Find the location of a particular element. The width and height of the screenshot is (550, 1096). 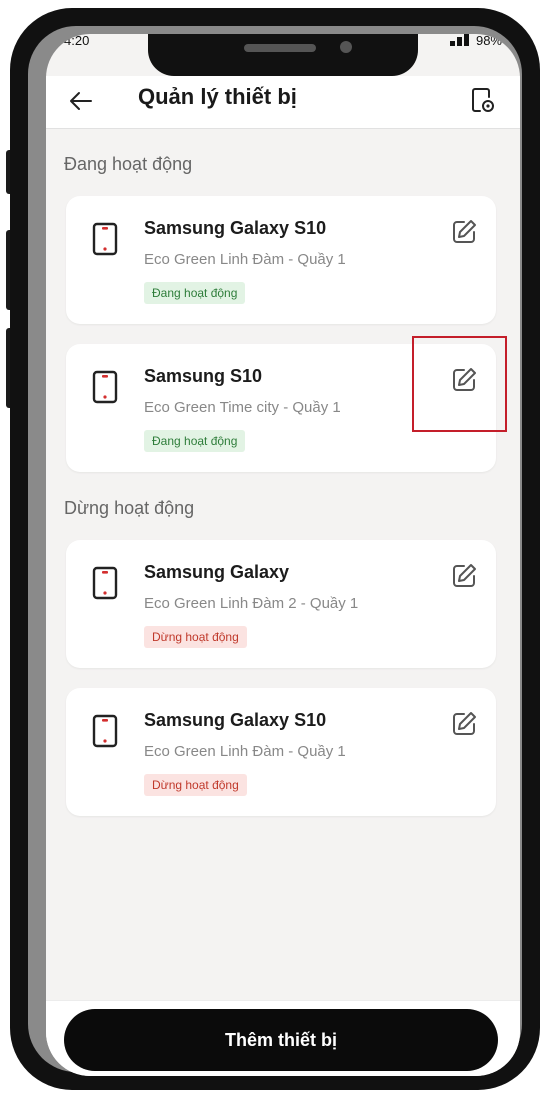

bottom-action-bar: Thêm thiết bị is located at coordinates (283, 1038).